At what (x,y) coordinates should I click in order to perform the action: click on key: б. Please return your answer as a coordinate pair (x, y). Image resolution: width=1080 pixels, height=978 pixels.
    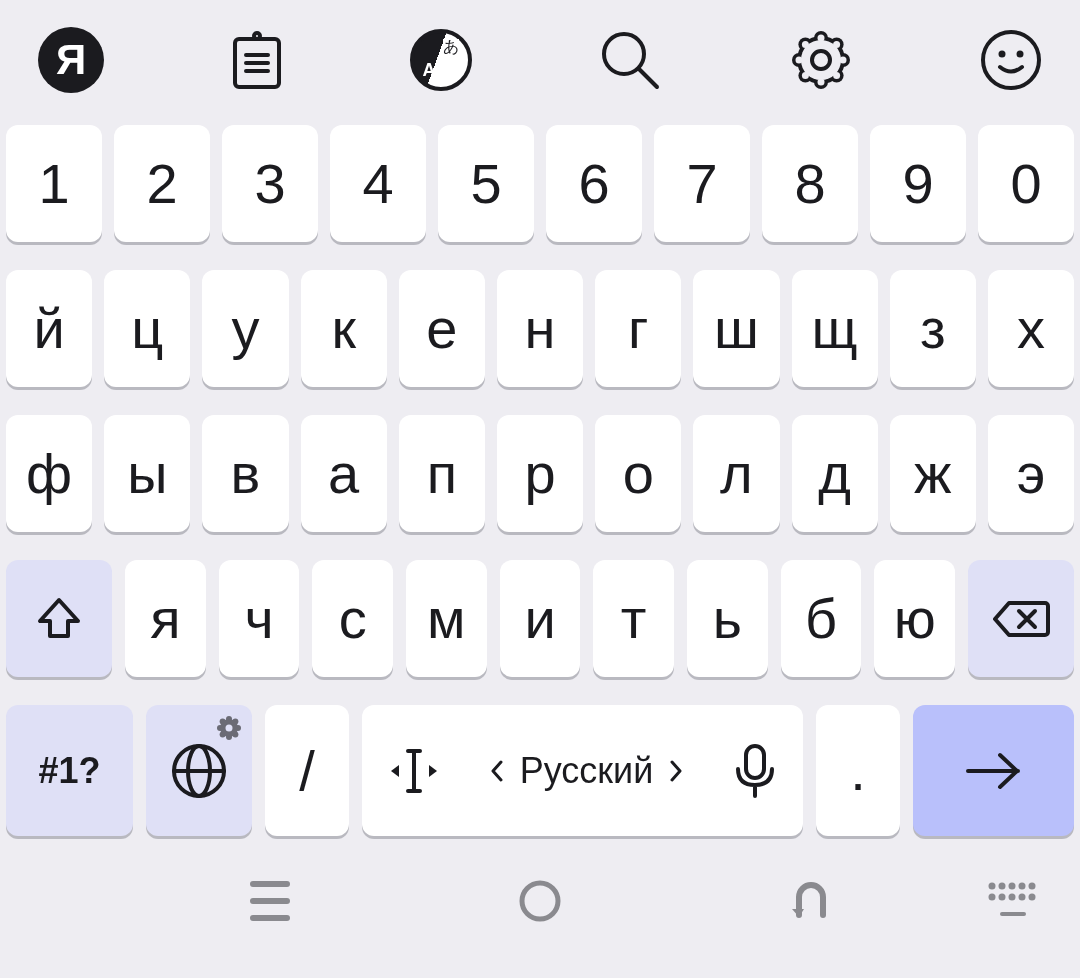
    Looking at the image, I should click on (821, 618).